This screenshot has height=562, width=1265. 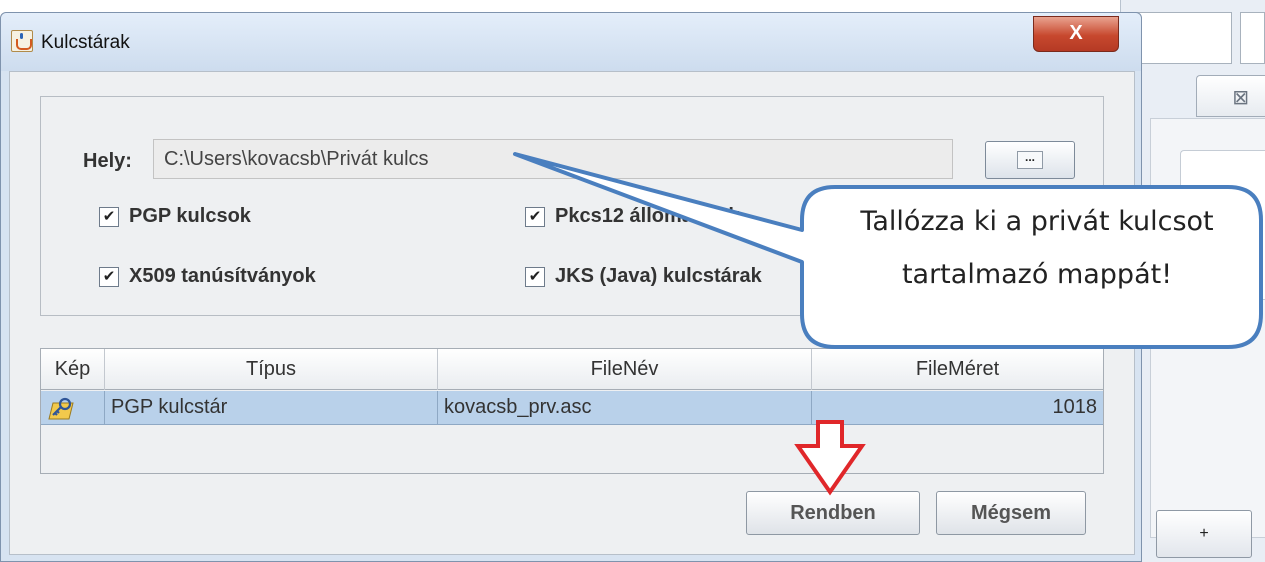 What do you see at coordinates (85, 42) in the screenshot?
I see `window-title: Kulcstárak` at bounding box center [85, 42].